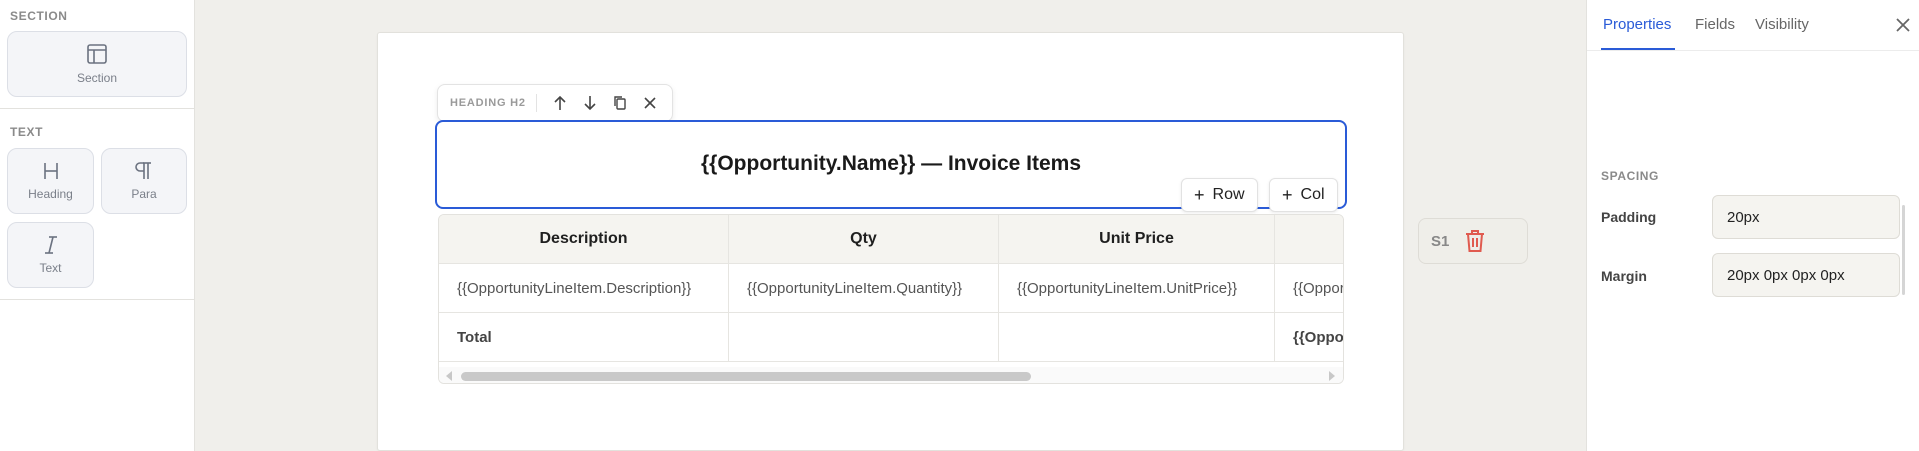 The height and width of the screenshot is (451, 1919). Describe the element at coordinates (1624, 276) in the screenshot. I see `margin-label: Margin` at that location.